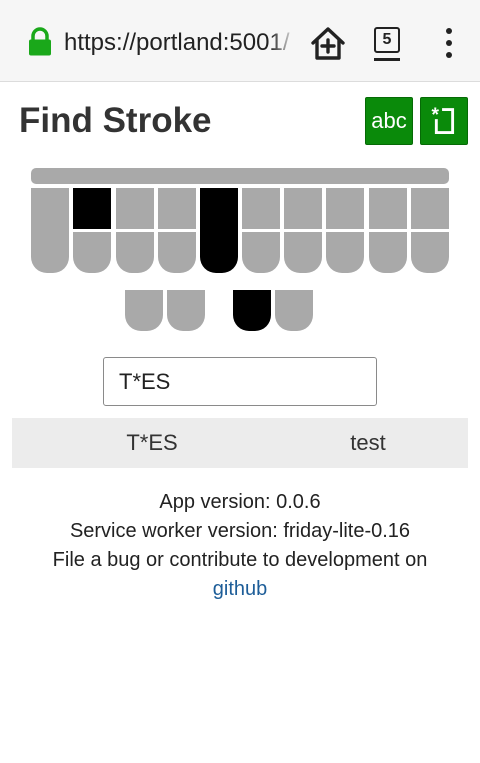 This screenshot has height=763, width=480. Describe the element at coordinates (345, 252) in the screenshot. I see `steno-key-G-right` at that location.